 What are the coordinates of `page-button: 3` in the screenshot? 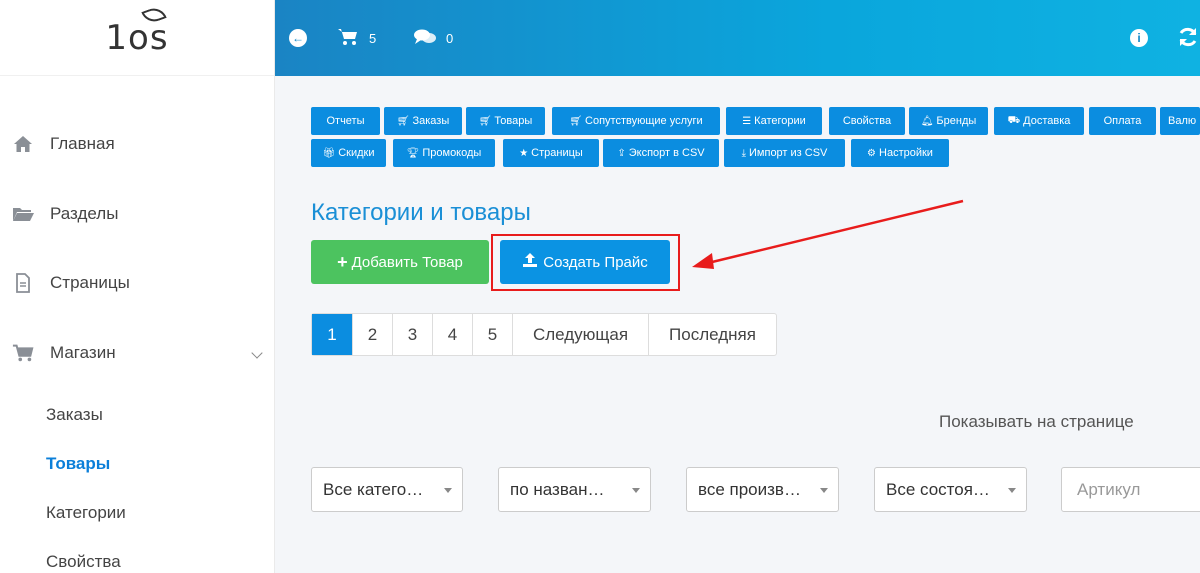 It's located at (412, 334).